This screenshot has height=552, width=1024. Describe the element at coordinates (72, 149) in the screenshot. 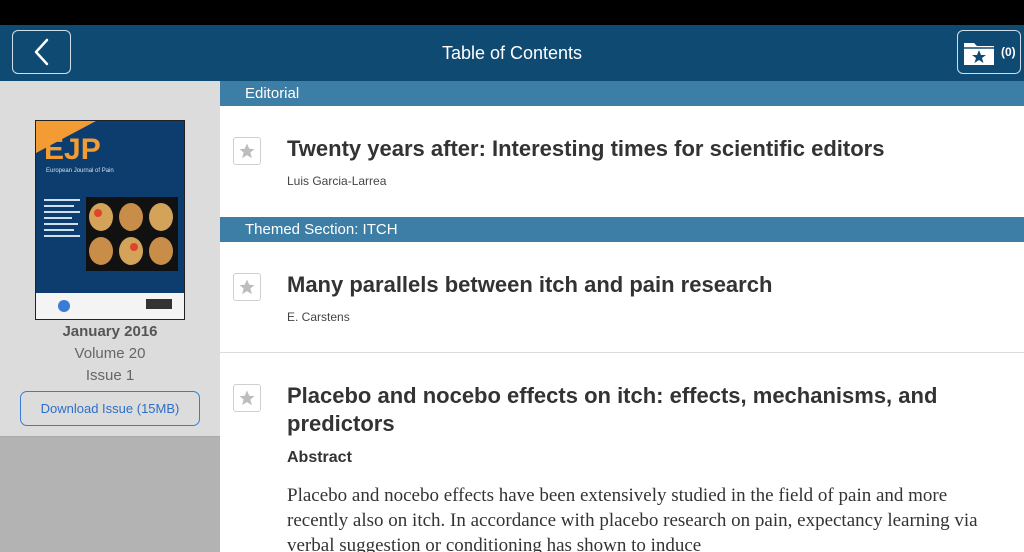

I see `svg-text: EJP` at that location.